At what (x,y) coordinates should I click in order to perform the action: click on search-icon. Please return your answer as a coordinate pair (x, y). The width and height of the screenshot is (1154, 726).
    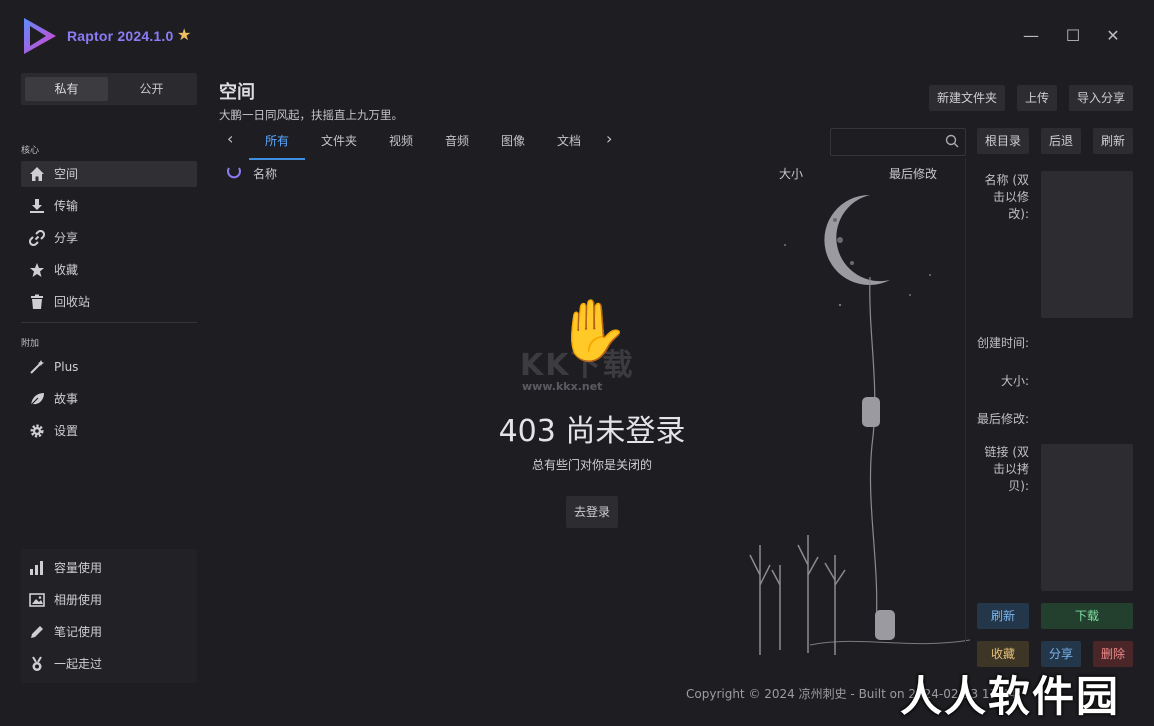
    Looking at the image, I should click on (952, 141).